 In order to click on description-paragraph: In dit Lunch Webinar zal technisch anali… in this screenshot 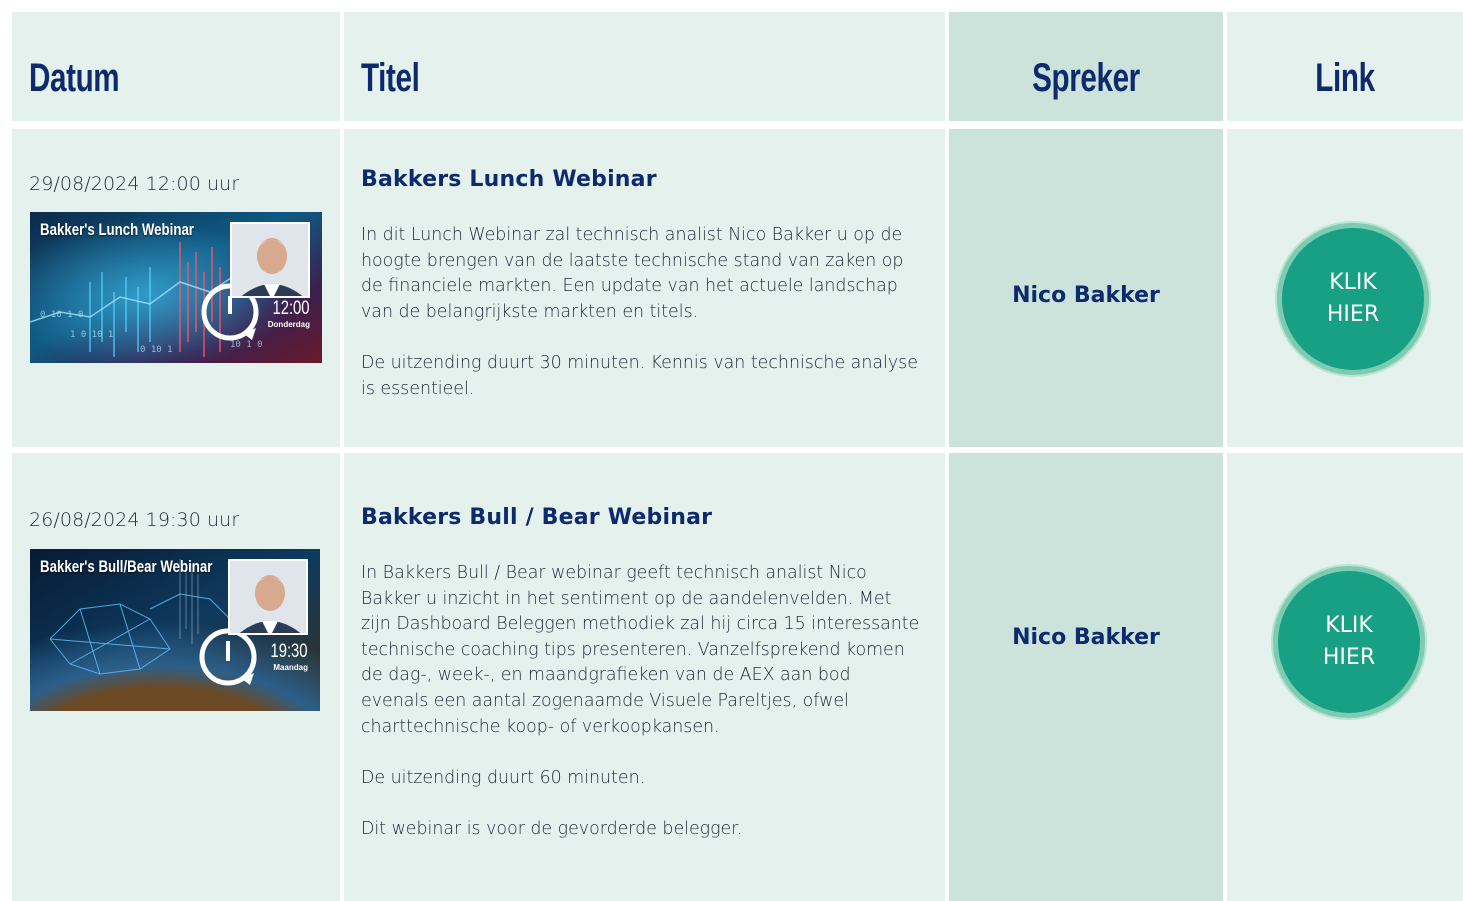, I will do `click(632, 273)`.